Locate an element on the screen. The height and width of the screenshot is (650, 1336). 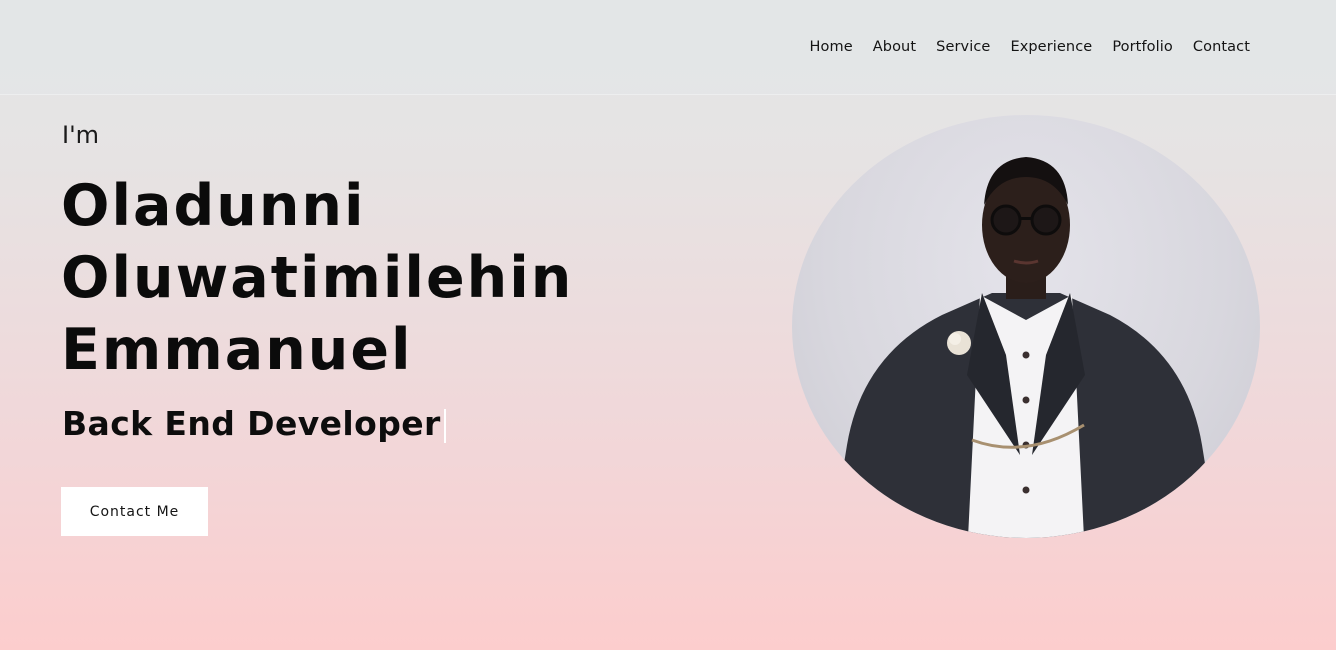
nav-item-experience: Experience is located at coordinates (1051, 45).